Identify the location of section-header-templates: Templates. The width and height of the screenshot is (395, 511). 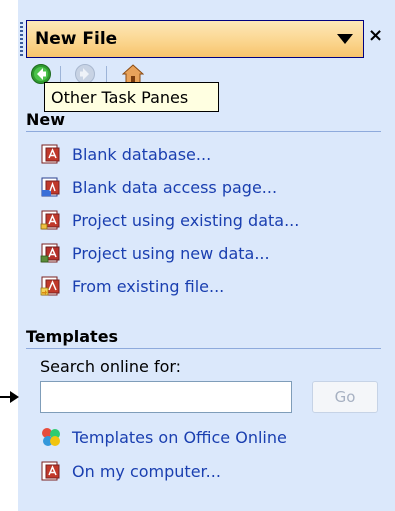
(72, 336).